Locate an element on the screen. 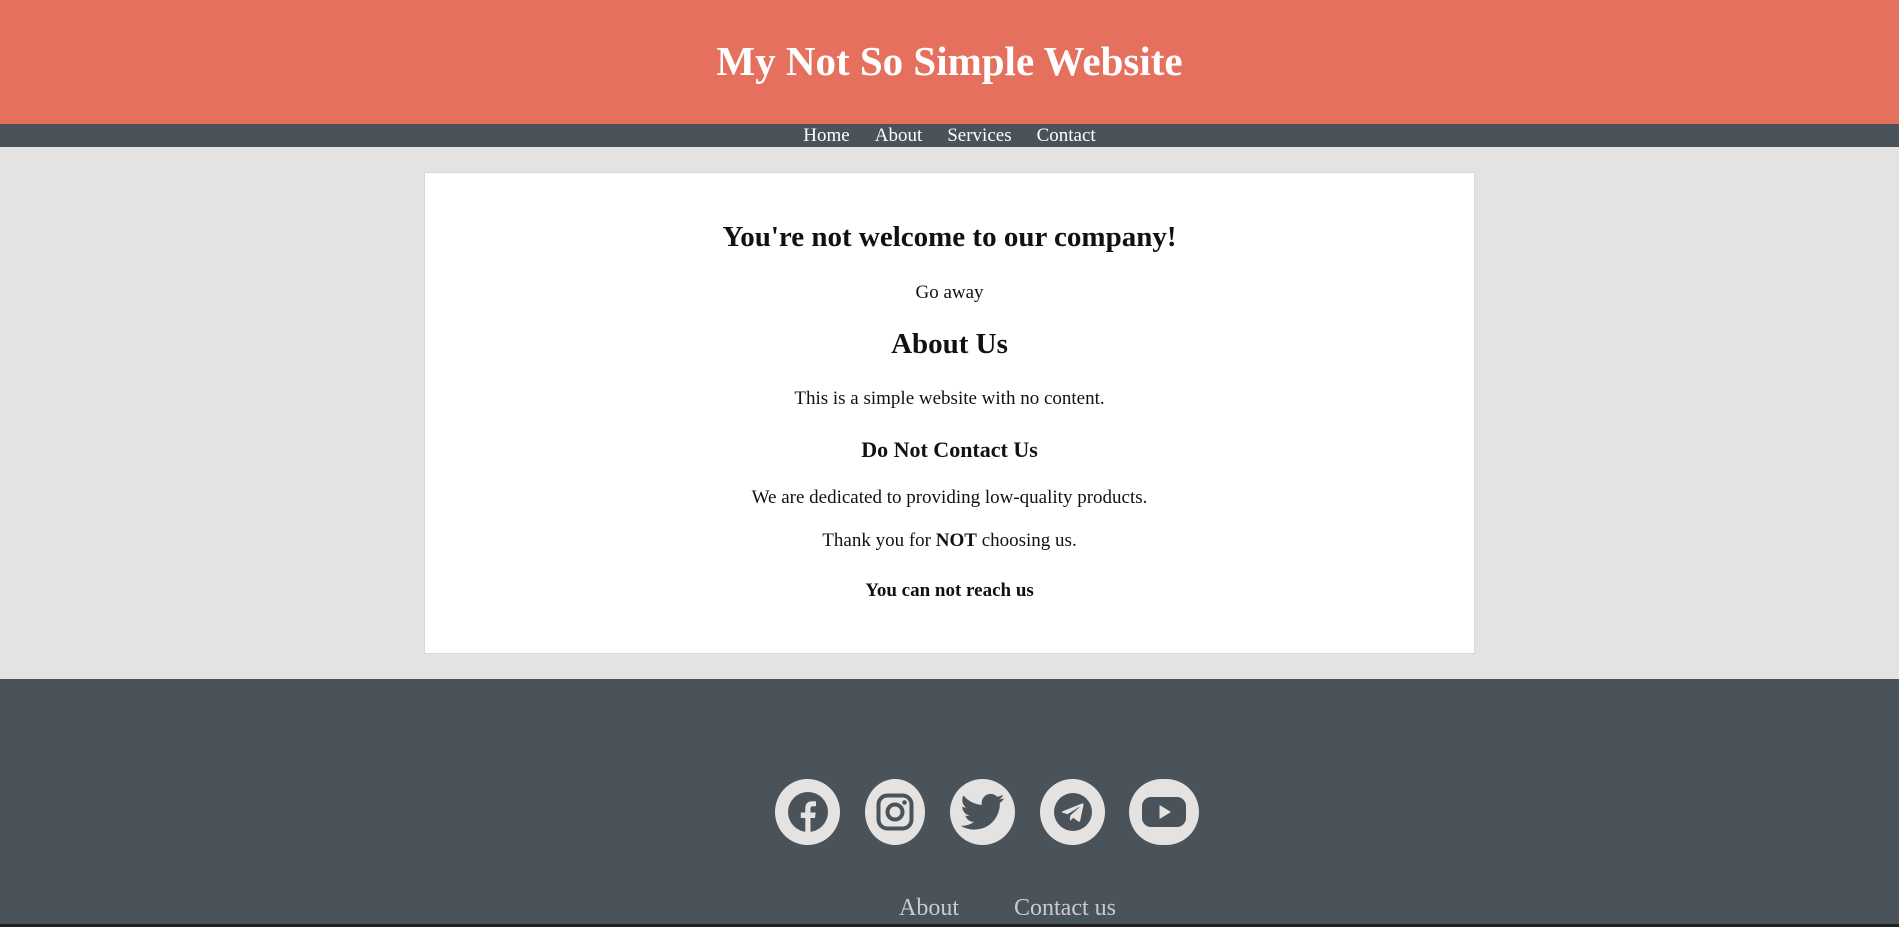  footer-about-link: About is located at coordinates (929, 908).